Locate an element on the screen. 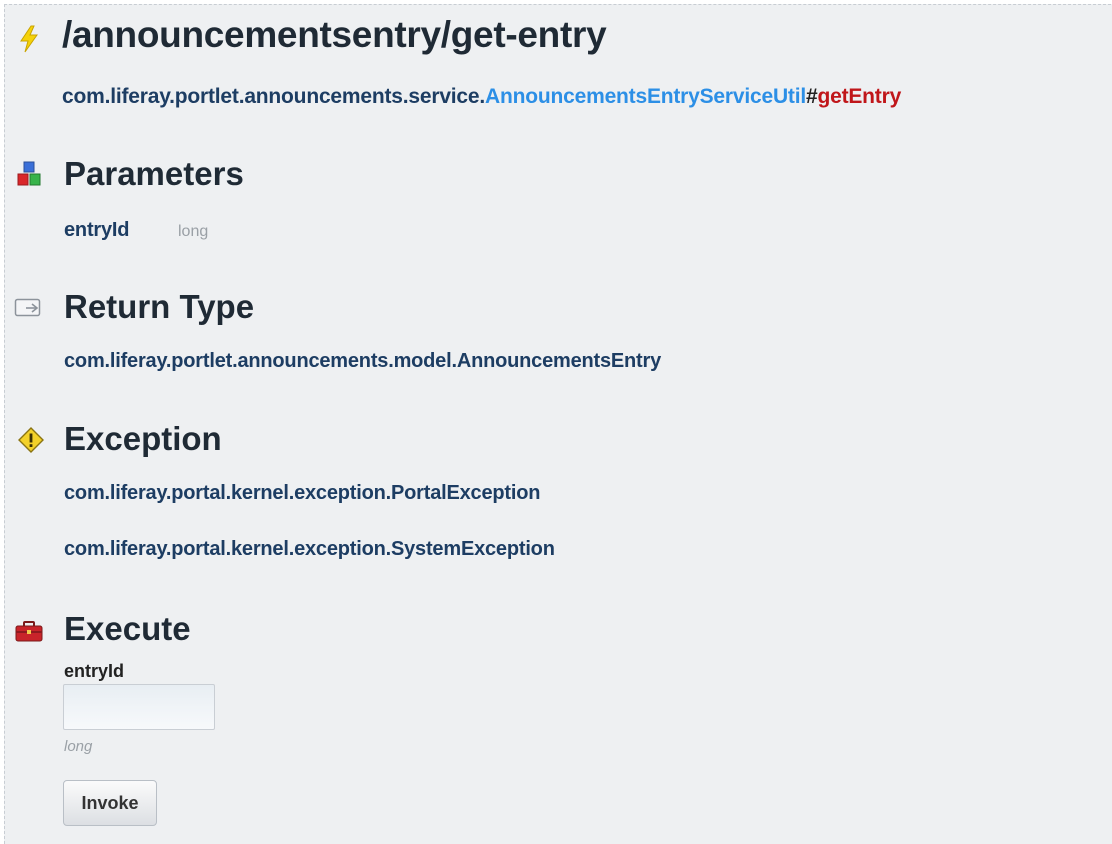  method-name: getEntry is located at coordinates (859, 96).